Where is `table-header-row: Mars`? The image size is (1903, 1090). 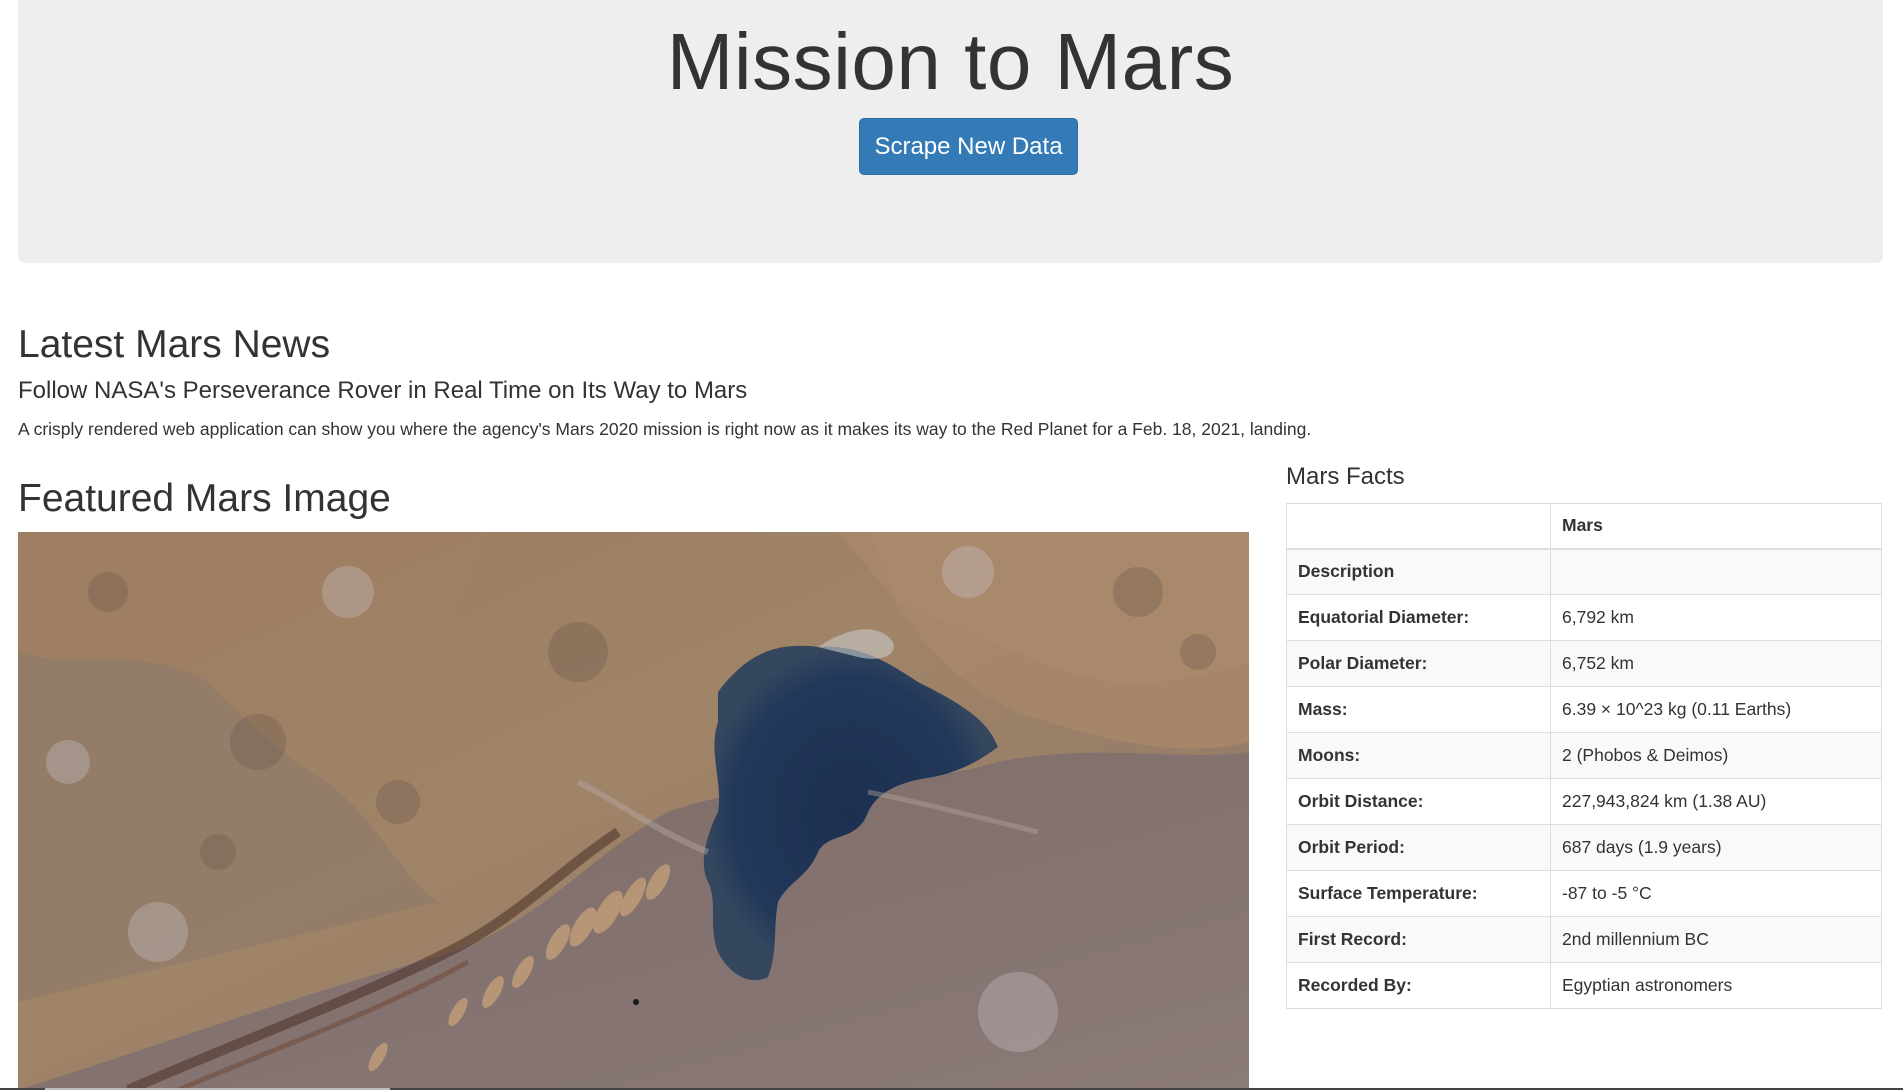 table-header-row: Mars is located at coordinates (1584, 526).